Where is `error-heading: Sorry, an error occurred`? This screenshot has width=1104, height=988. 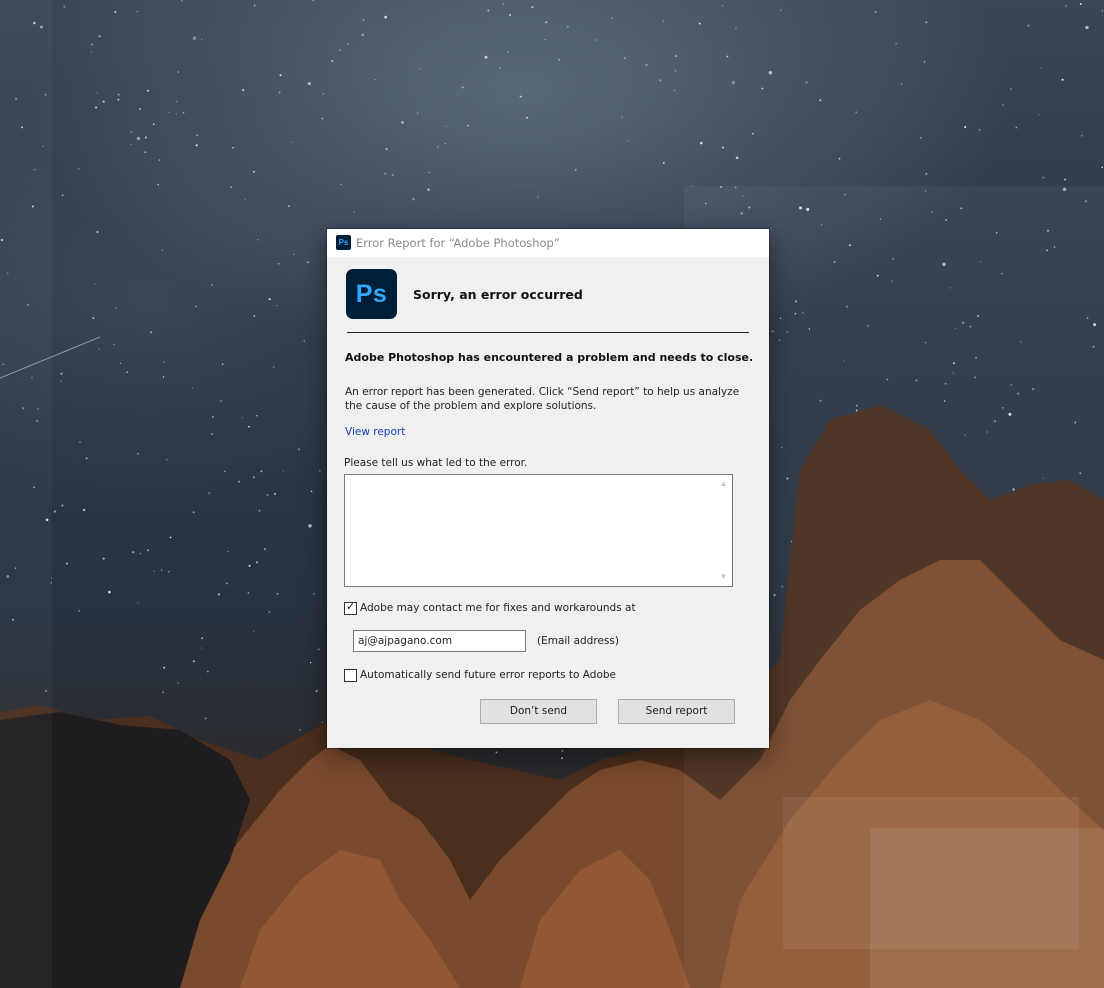 error-heading: Sorry, an error occurred is located at coordinates (498, 294).